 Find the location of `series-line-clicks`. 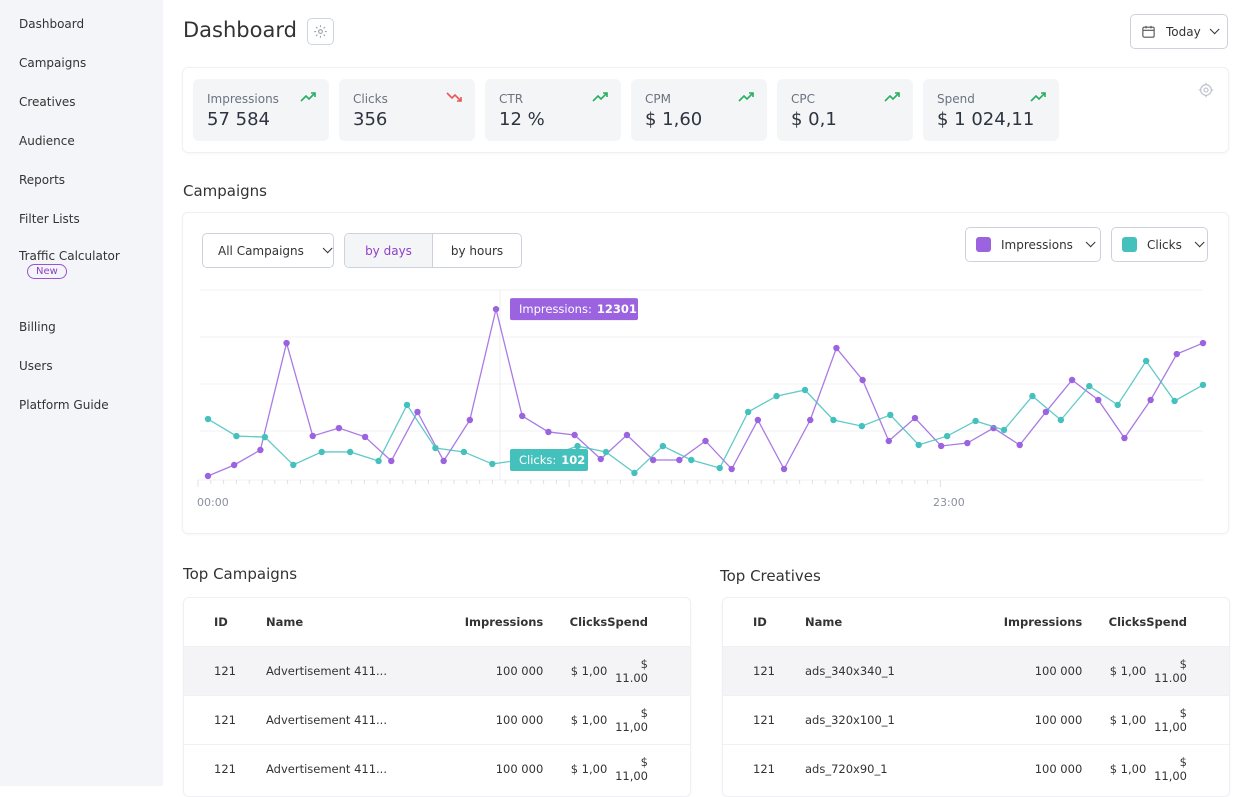

series-line-clicks is located at coordinates (705, 416).